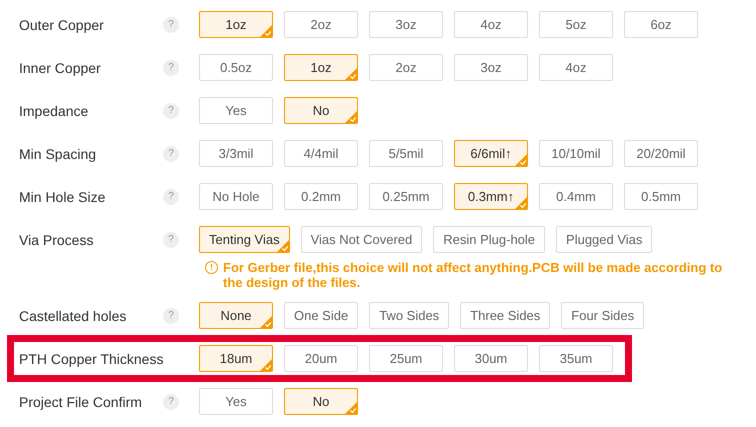 Image resolution: width=756 pixels, height=427 pixels. Describe the element at coordinates (58, 154) in the screenshot. I see `field-label: Min Spacing` at that location.